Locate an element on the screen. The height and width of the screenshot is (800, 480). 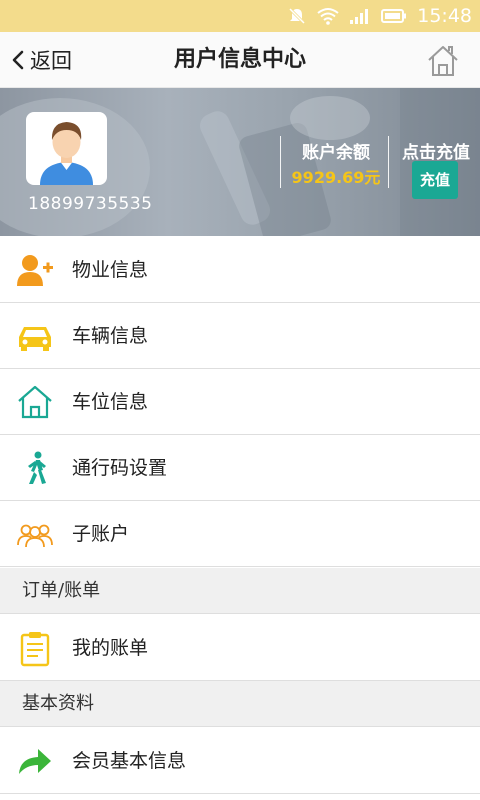
section-label: 基本资料 is located at coordinates (58, 703).